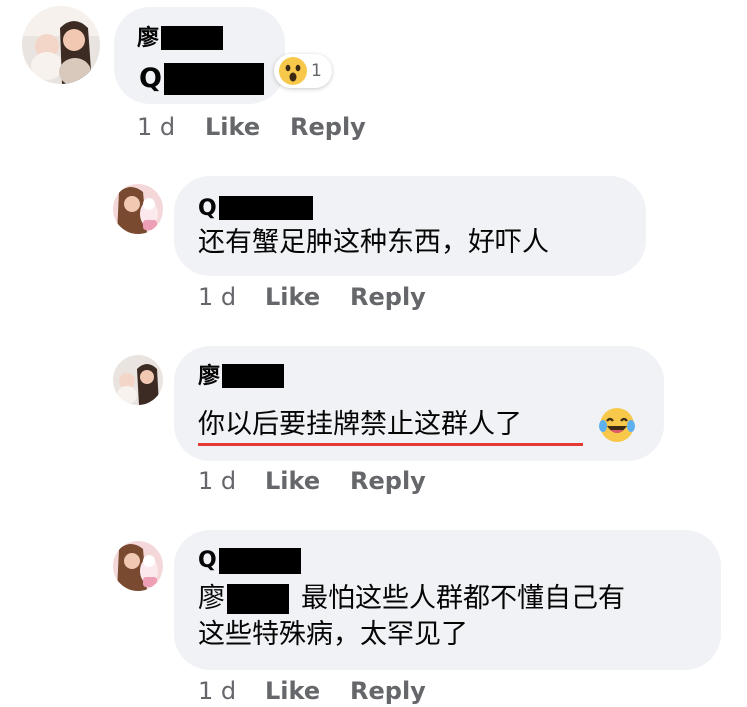 Image resolution: width=747 pixels, height=707 pixels. What do you see at coordinates (333, 634) in the screenshot?
I see `comment-text: 这些特殊病，太罕见了` at bounding box center [333, 634].